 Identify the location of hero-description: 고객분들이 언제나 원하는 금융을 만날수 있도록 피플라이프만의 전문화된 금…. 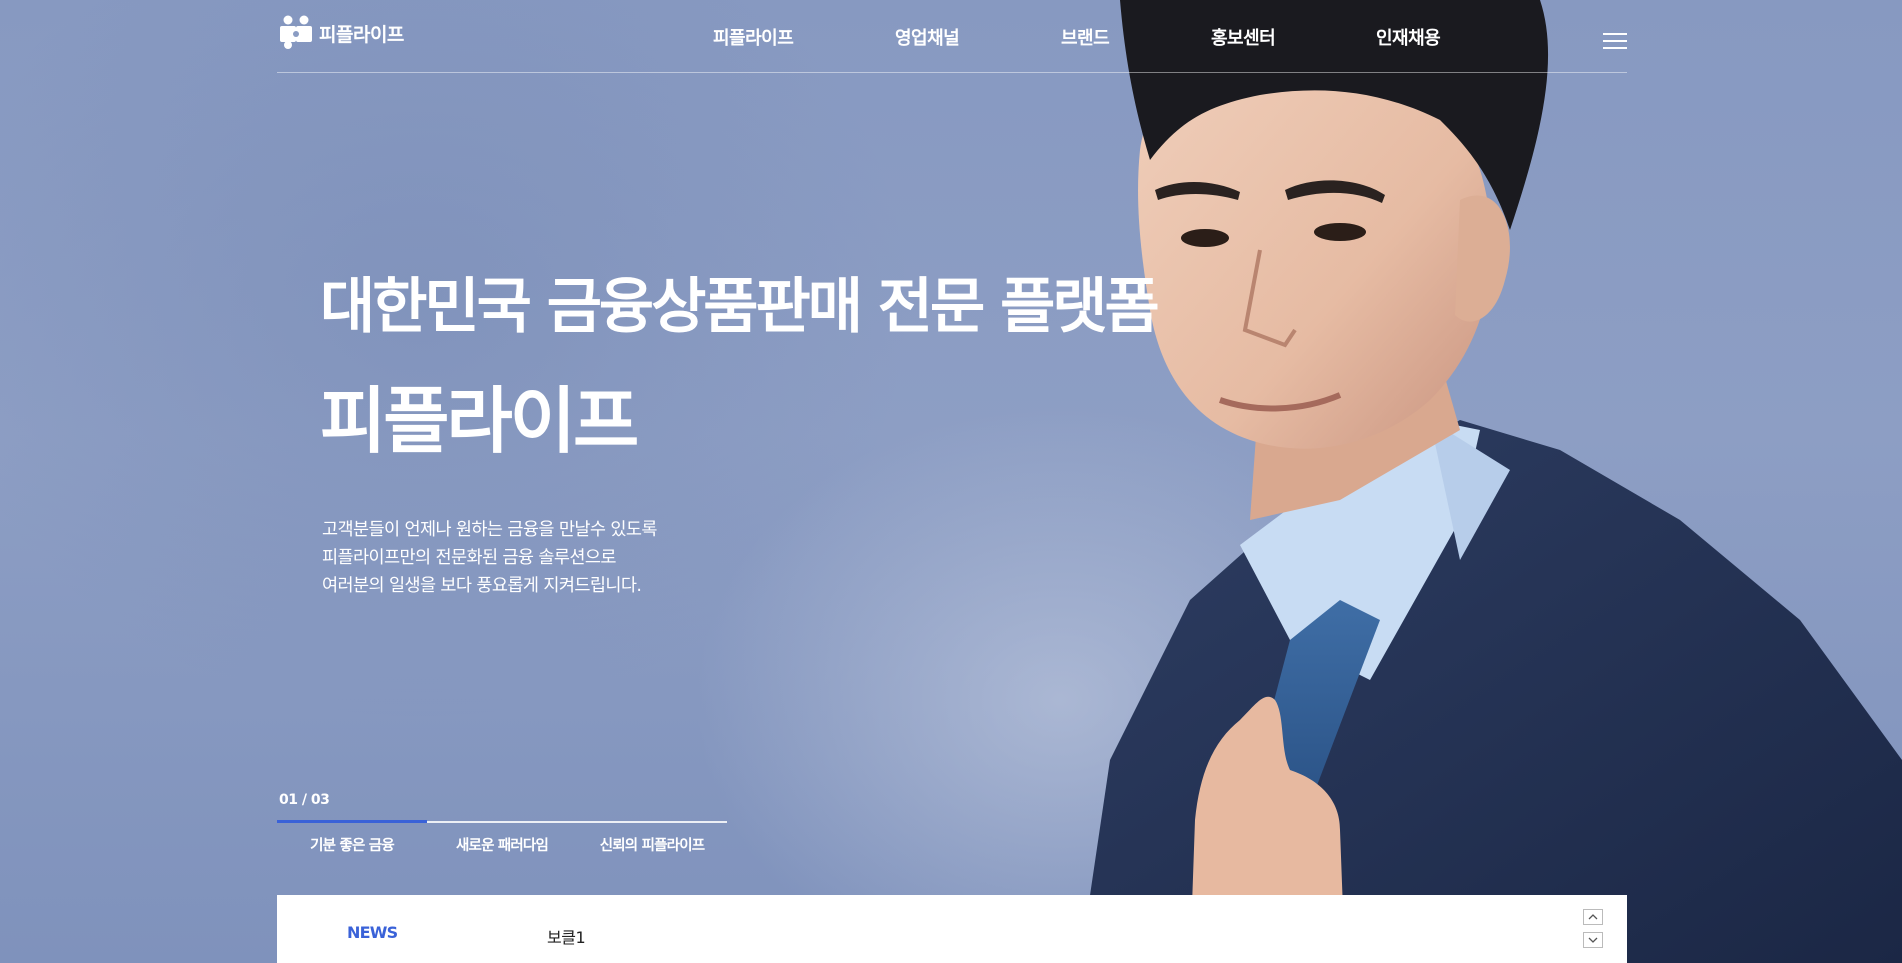
(489, 558).